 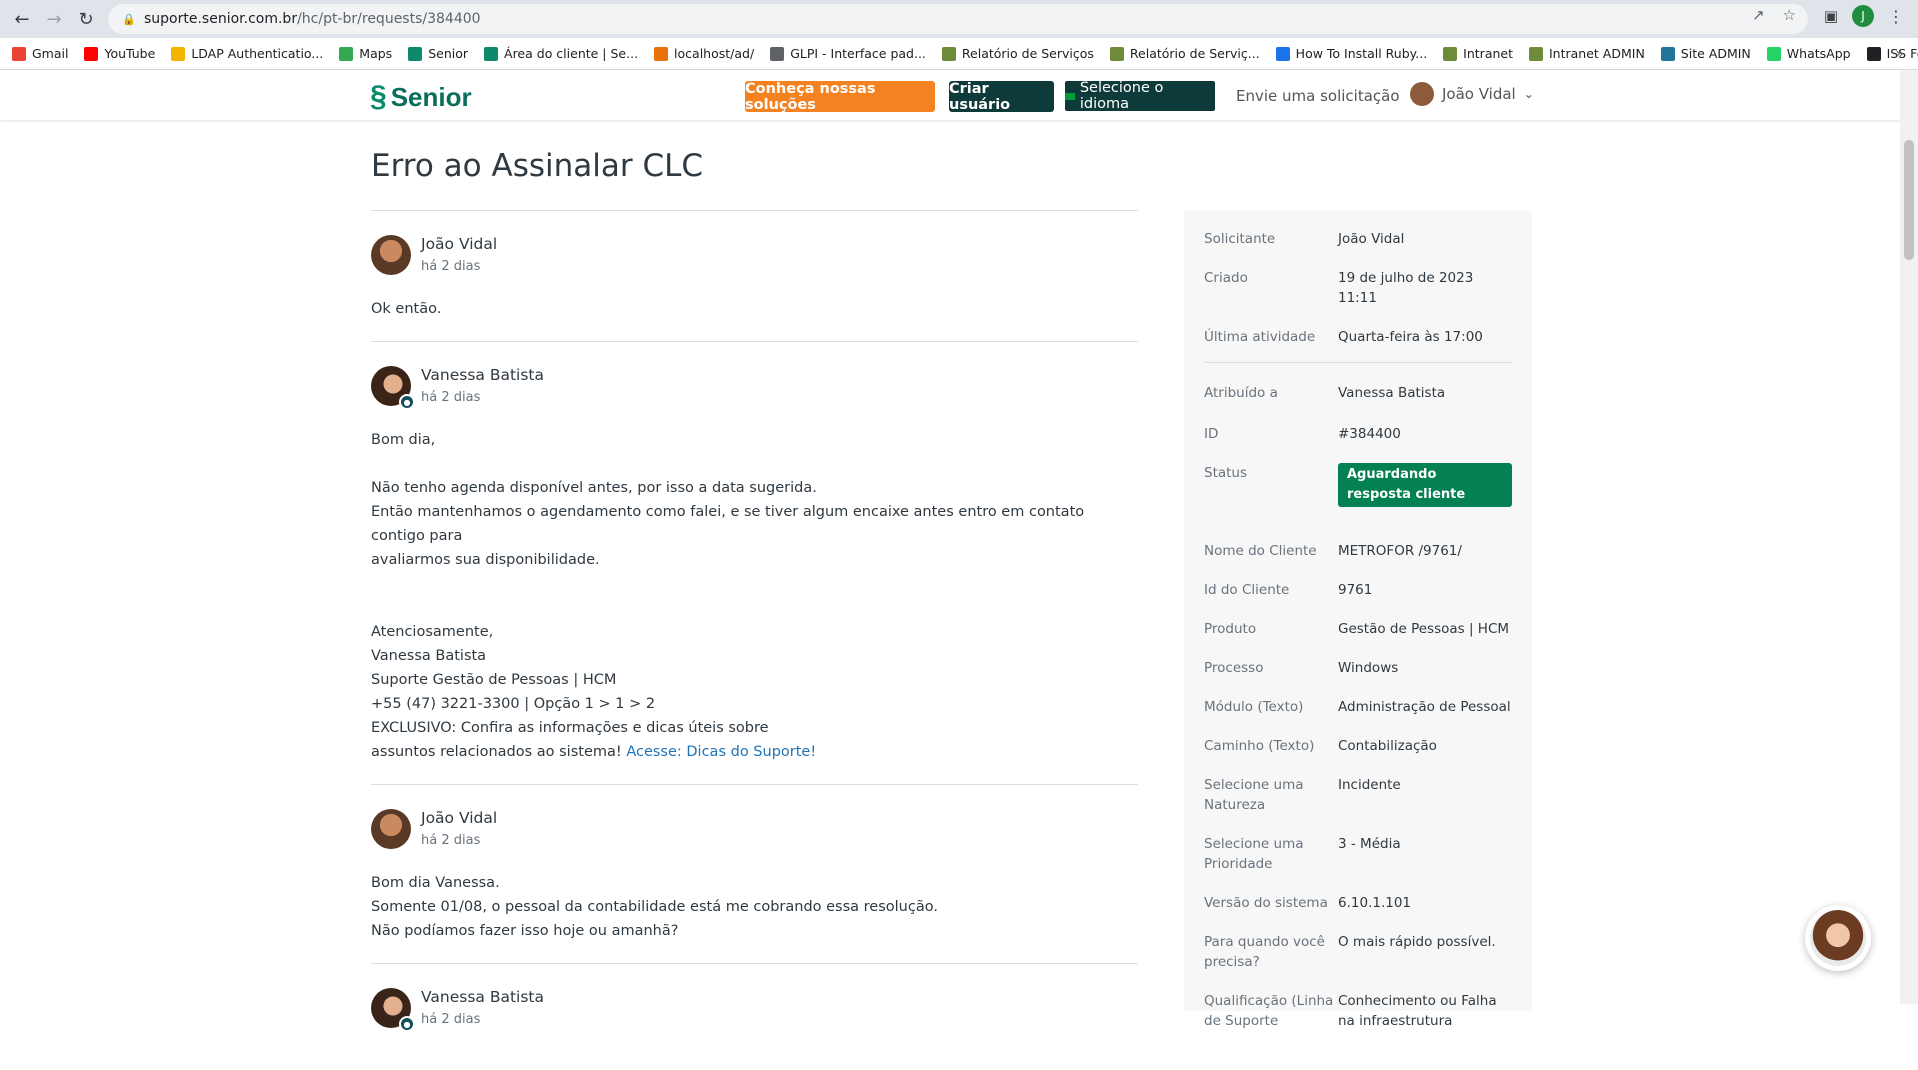 What do you see at coordinates (1001, 97) in the screenshot?
I see `create-user-button: Criar usuário` at bounding box center [1001, 97].